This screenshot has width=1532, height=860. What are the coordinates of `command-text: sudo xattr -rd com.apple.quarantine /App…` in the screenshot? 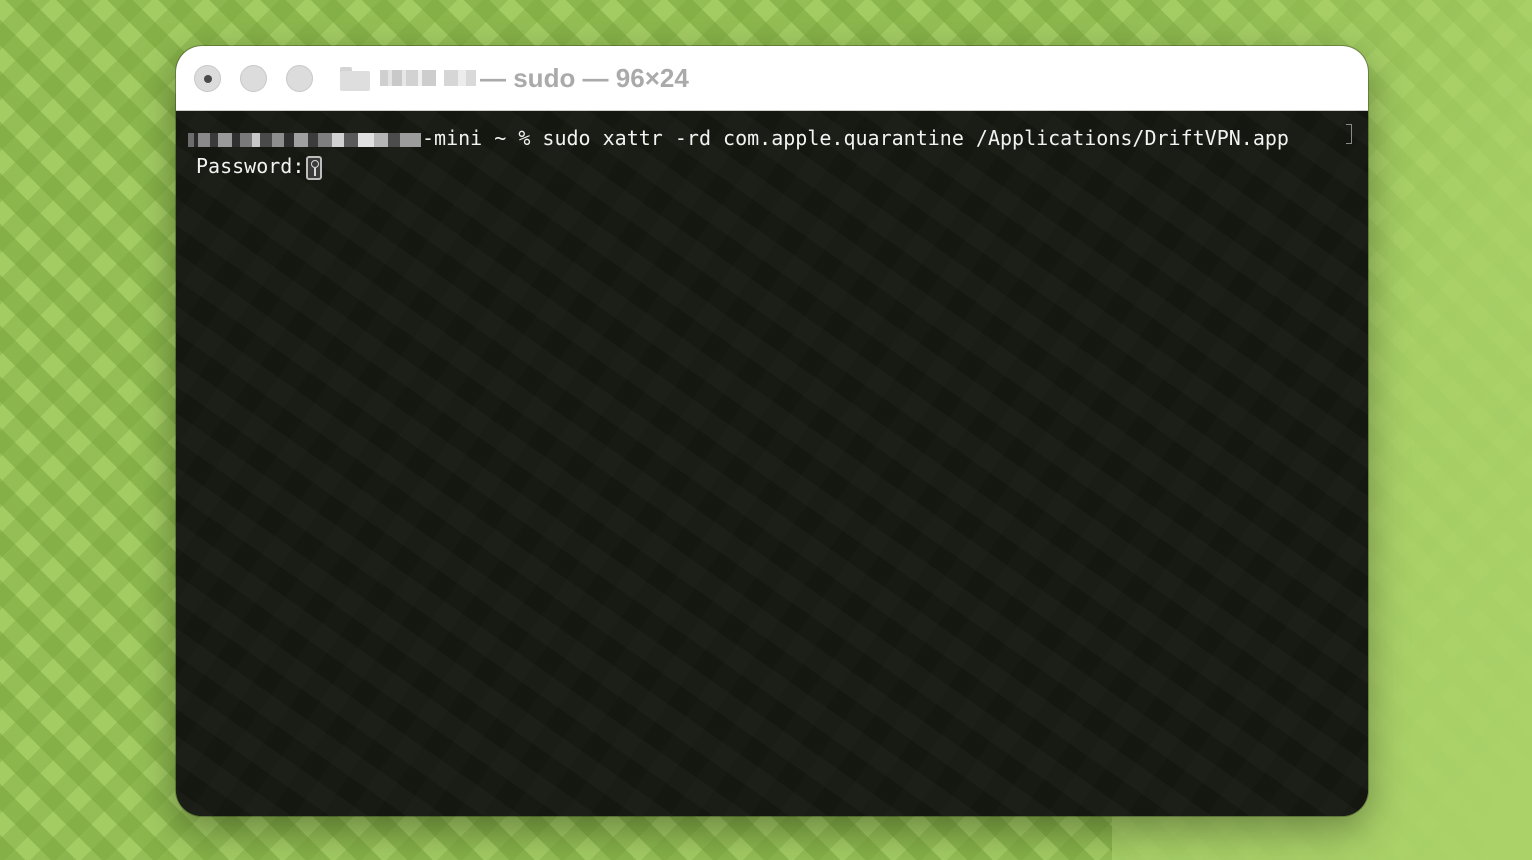 It's located at (915, 138).